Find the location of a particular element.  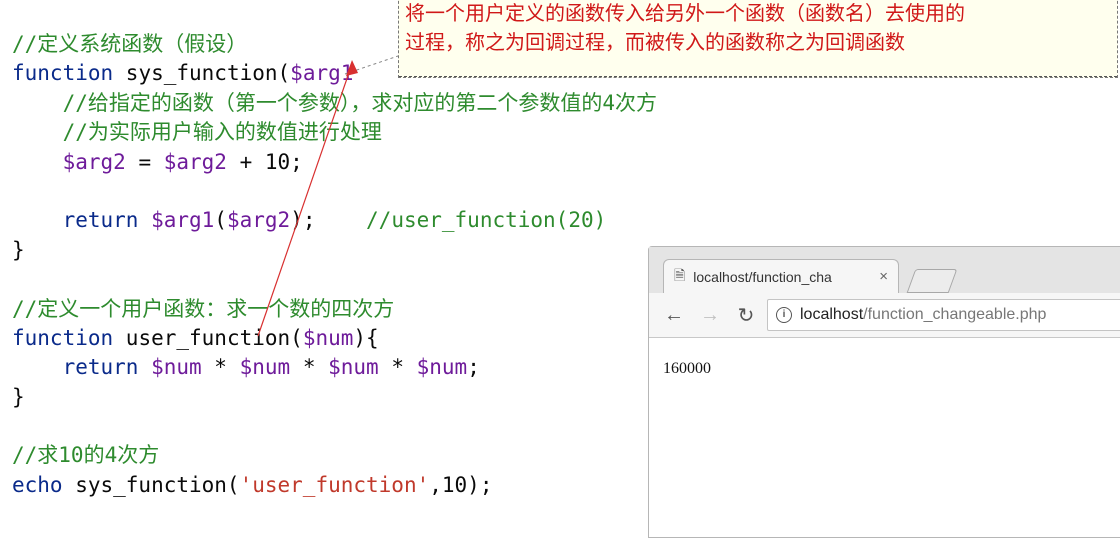

back-arrow-icon: ← is located at coordinates (674, 315).